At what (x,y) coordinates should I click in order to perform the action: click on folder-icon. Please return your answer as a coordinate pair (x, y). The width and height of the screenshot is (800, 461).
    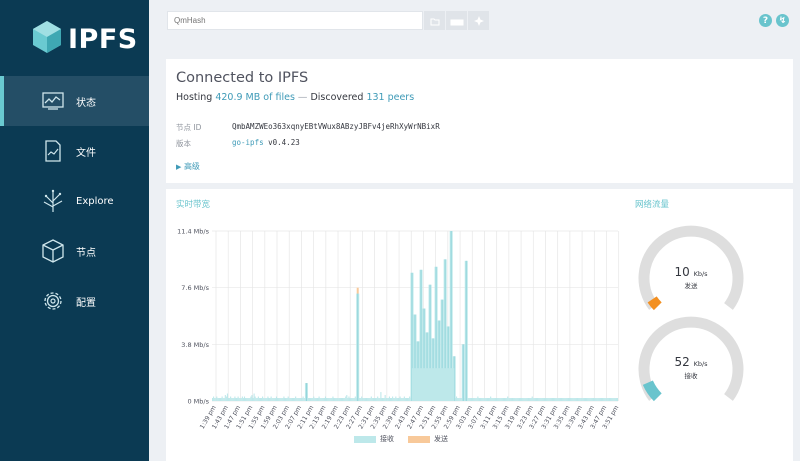
    Looking at the image, I should click on (435, 20).